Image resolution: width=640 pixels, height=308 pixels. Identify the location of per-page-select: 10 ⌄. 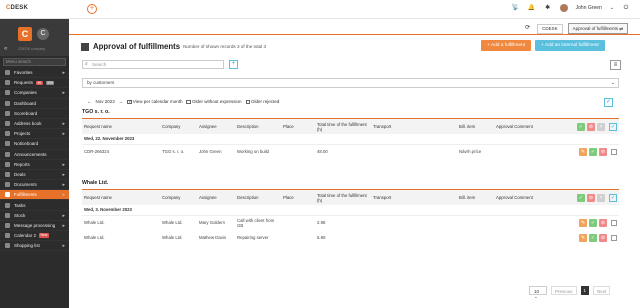
(538, 292).